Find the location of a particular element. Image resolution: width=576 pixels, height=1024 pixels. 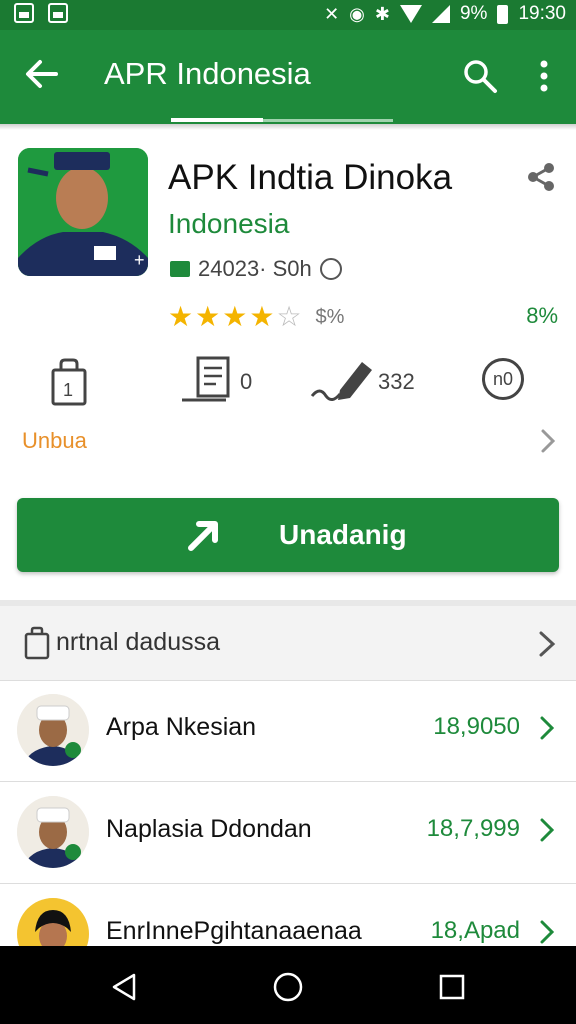

list-item: Naplasia Ddondan 18,7,999 is located at coordinates (288, 833).